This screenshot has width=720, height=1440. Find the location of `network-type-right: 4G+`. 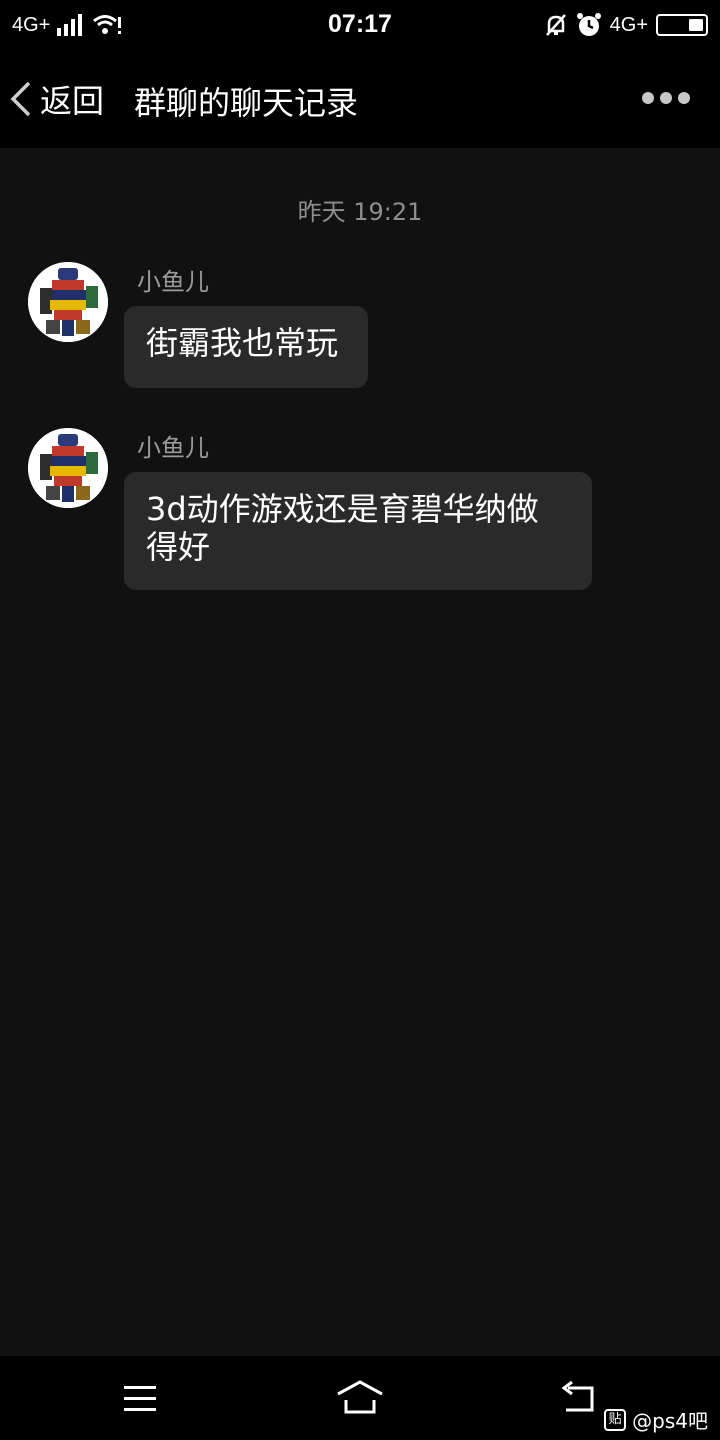

network-type-right: 4G+ is located at coordinates (628, 24).